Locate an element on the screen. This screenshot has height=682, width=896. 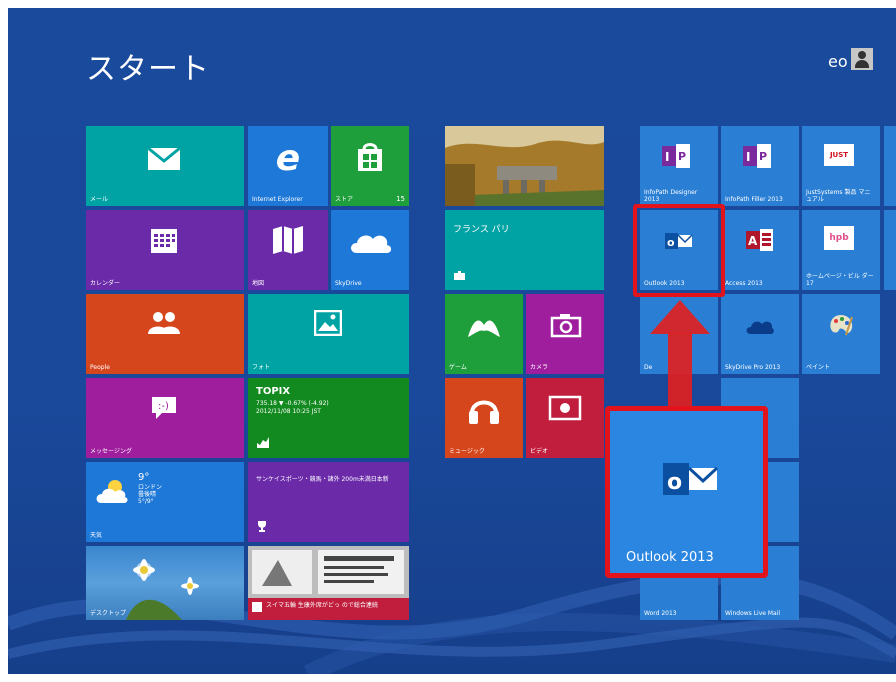
tile-justsystems: JUST JustSystems 製品 マニュアル is located at coordinates (841, 166).